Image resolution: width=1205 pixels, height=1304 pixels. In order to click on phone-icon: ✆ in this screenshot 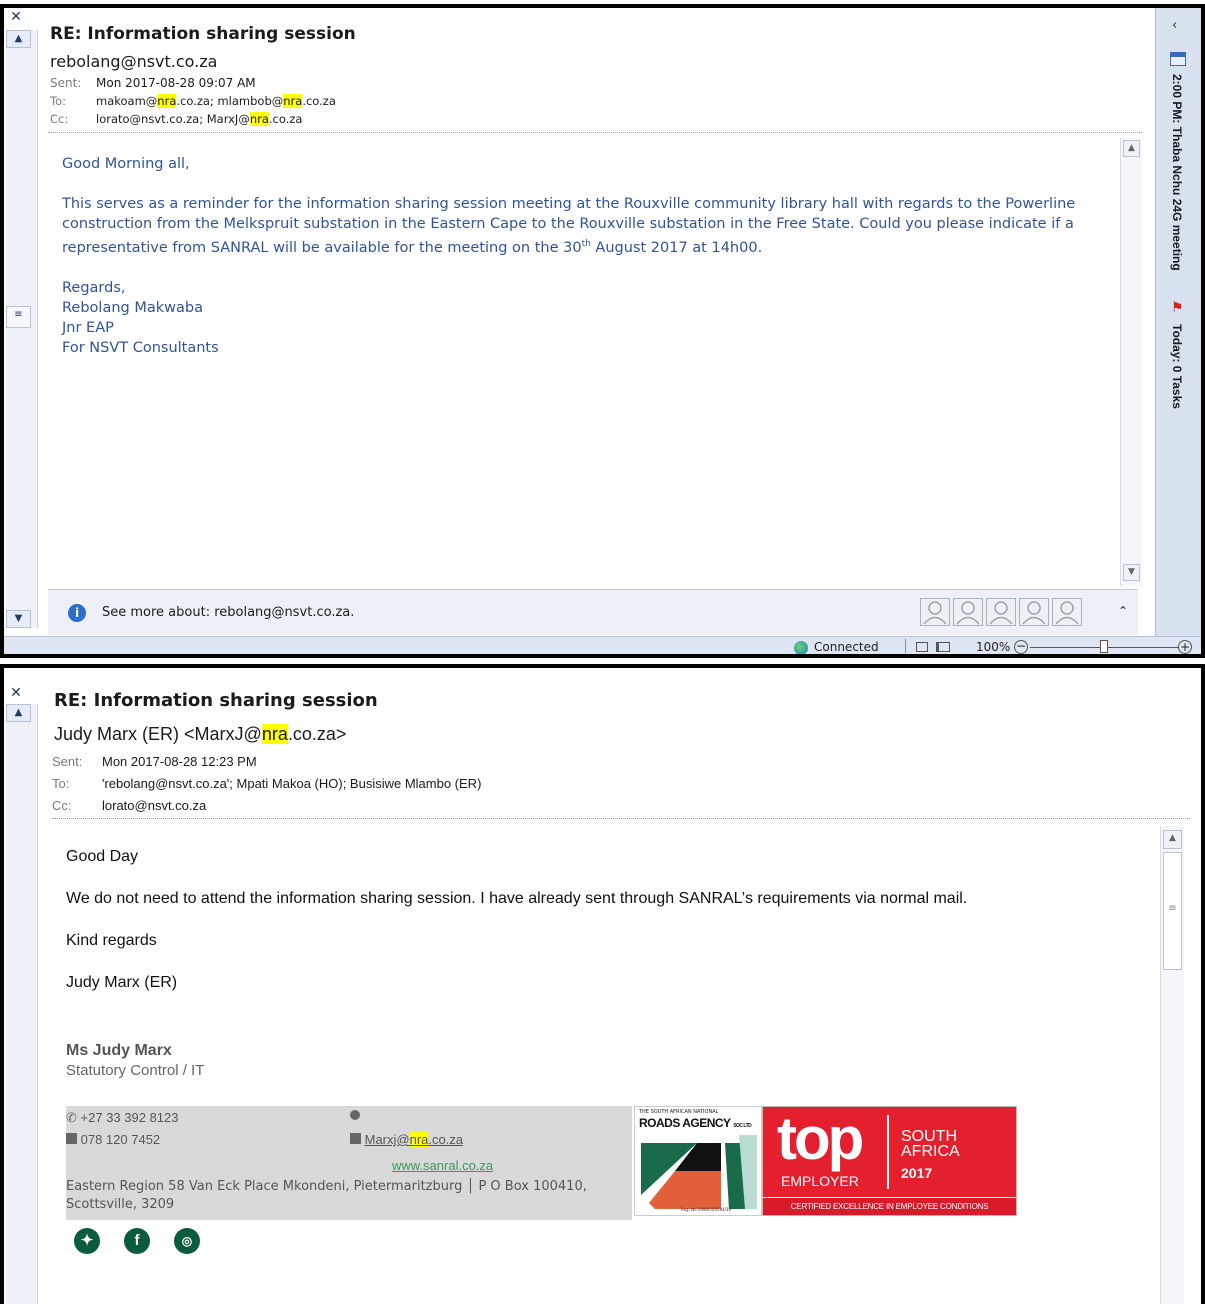, I will do `click(71, 1117)`.